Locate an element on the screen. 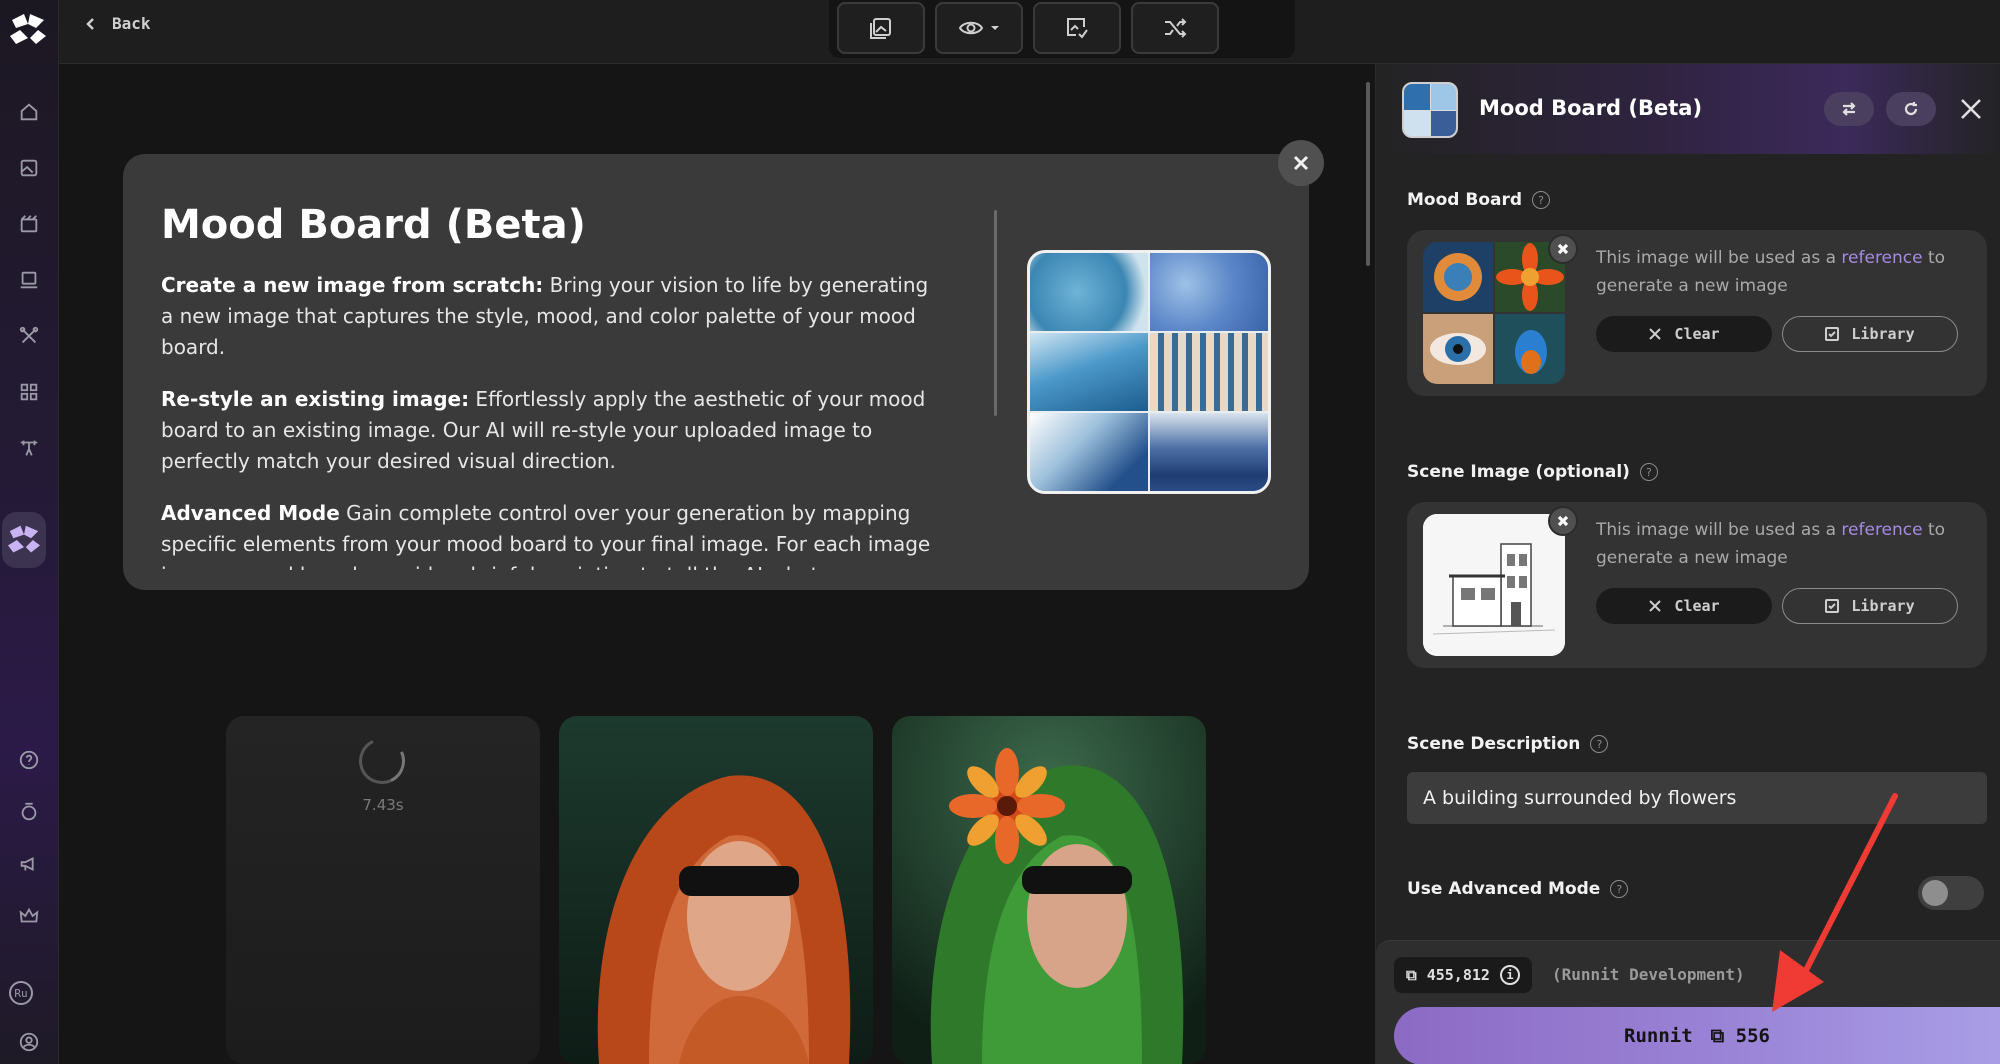 The width and height of the screenshot is (2000, 1064). image-check-icon is located at coordinates (1077, 28).